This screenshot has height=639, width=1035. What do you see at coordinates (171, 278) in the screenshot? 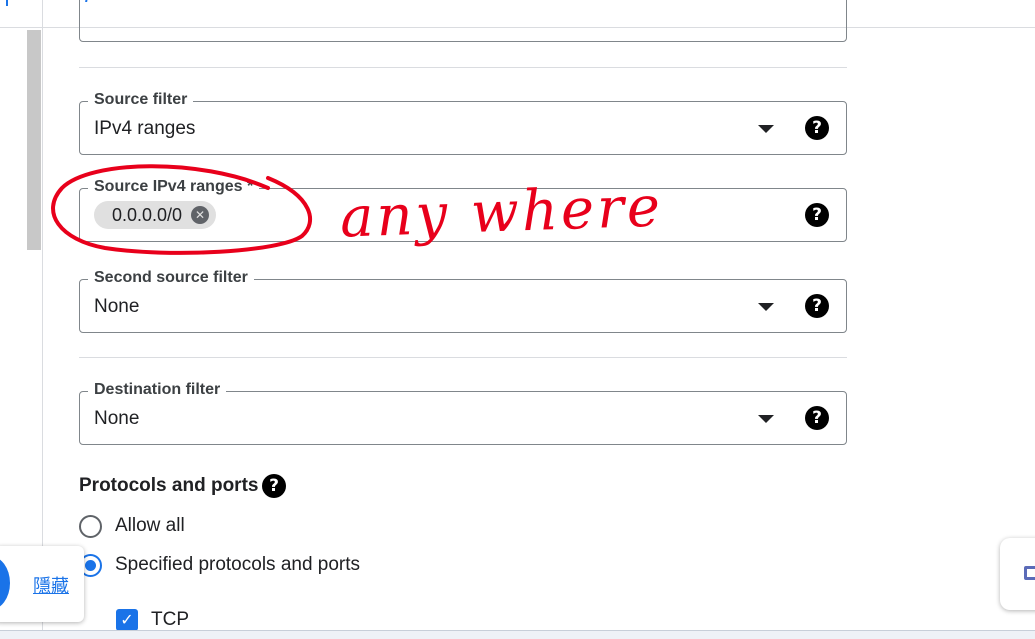
I see `second-source-filter-label: Second source filter` at bounding box center [171, 278].